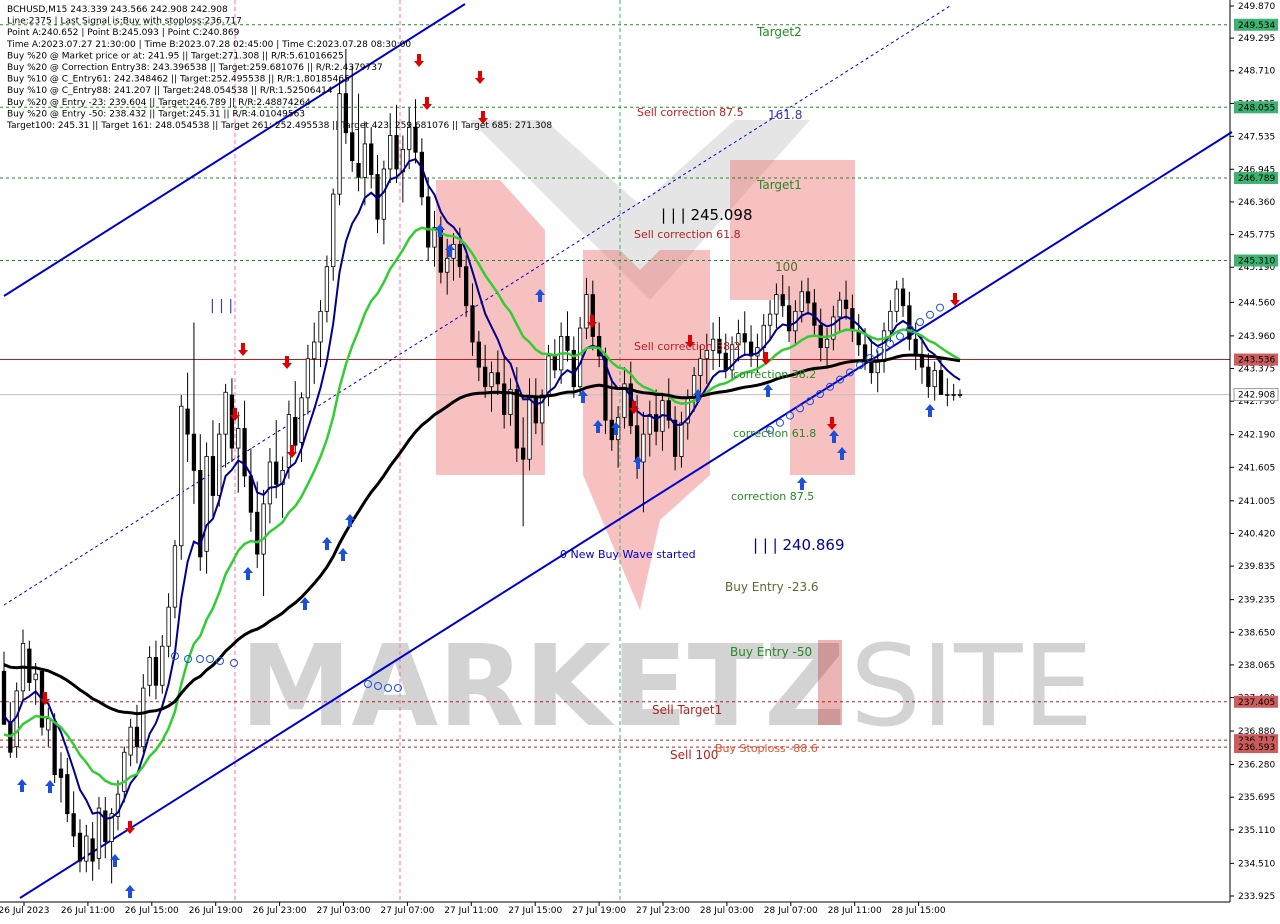 The image size is (1280, 924). Describe the element at coordinates (830, 682) in the screenshot. I see `watermark-bar` at that location.